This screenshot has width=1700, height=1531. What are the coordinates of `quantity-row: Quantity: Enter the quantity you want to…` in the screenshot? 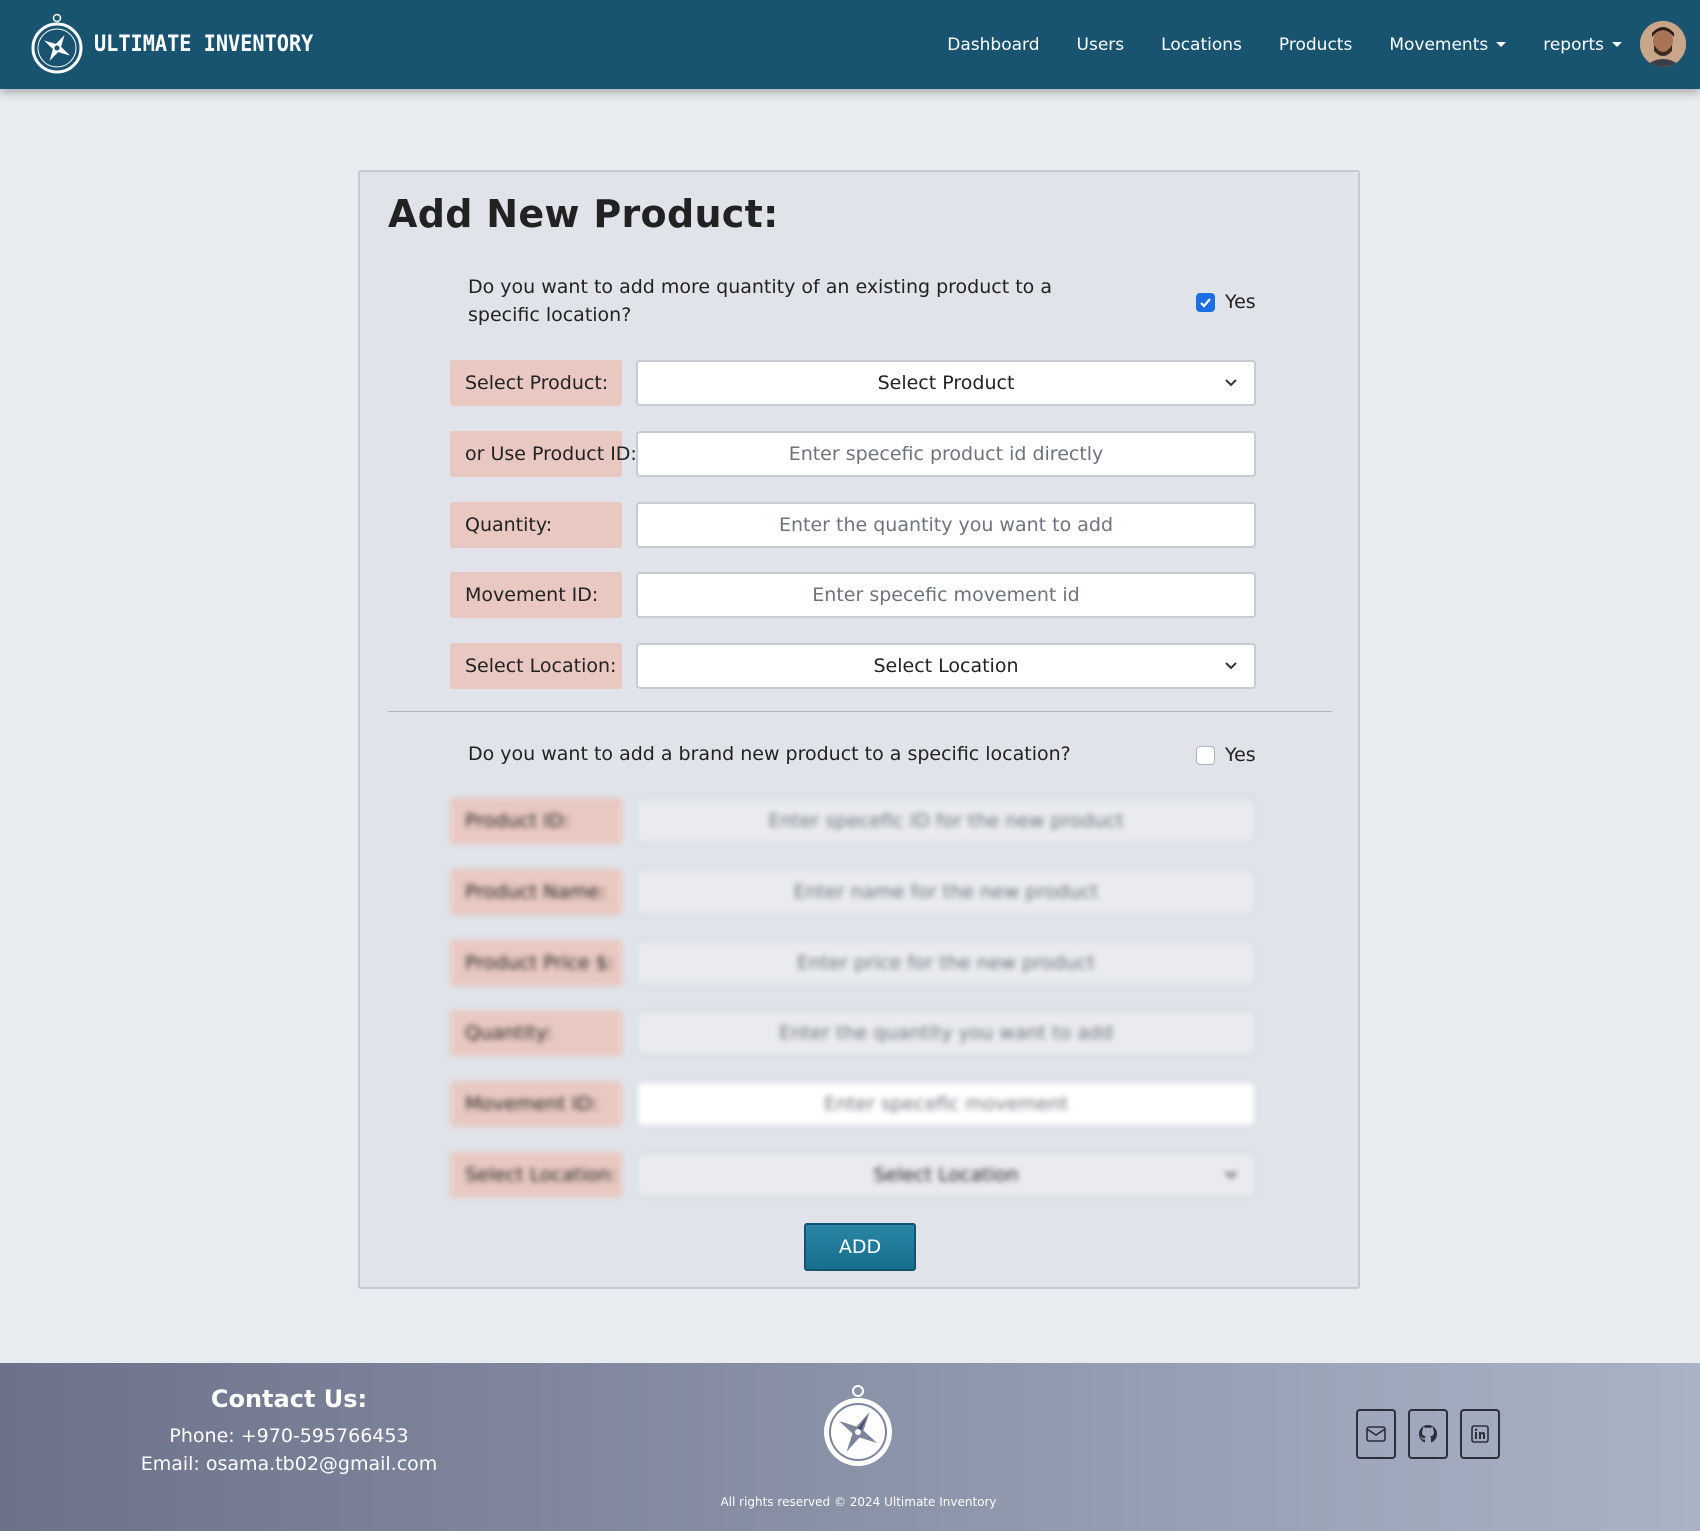 It's located at (853, 525).